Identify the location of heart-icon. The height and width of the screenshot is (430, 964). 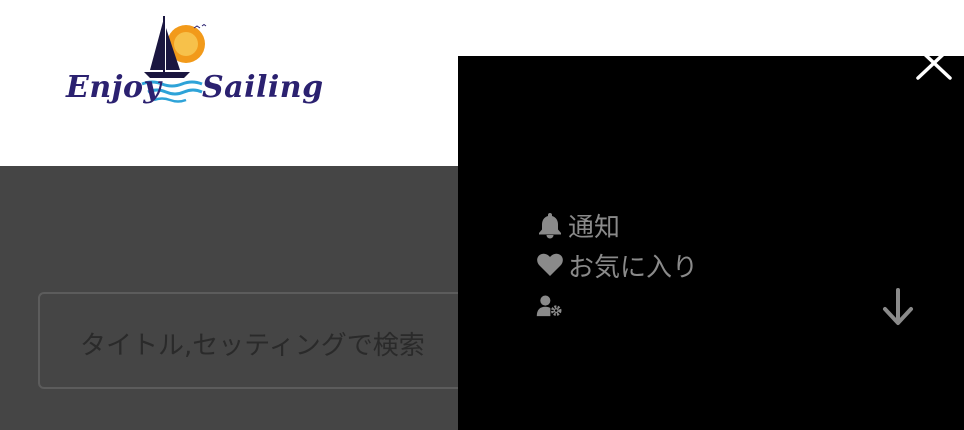
(550, 265).